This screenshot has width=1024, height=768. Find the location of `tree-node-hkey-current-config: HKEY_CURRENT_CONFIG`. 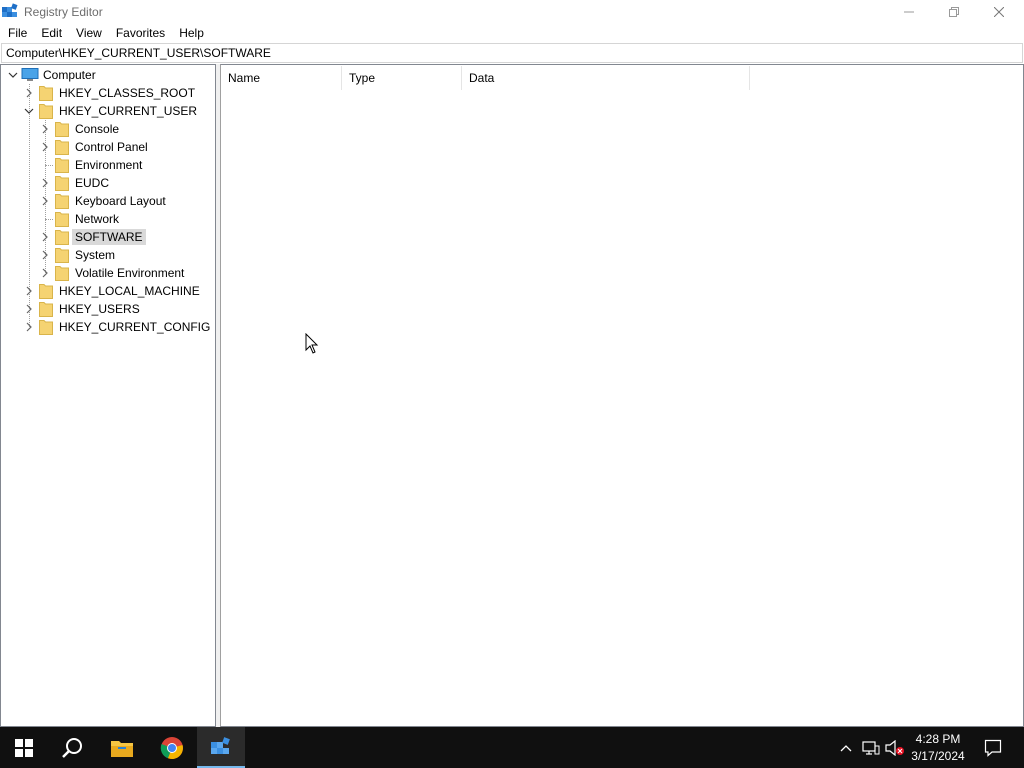

tree-node-hkey-current-config: HKEY_CURRENT_CONFIG is located at coordinates (108, 327).